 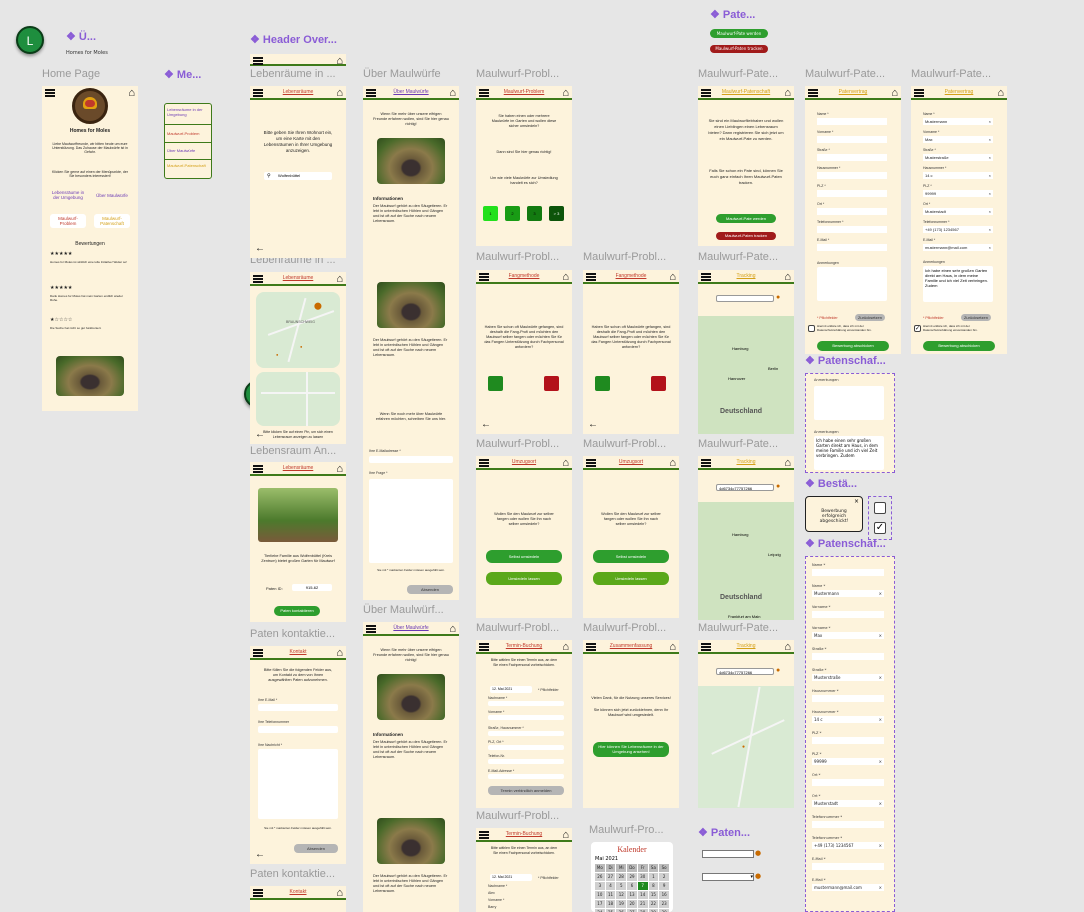 I want to click on calendar-day: 6, so click(x=632, y=886).